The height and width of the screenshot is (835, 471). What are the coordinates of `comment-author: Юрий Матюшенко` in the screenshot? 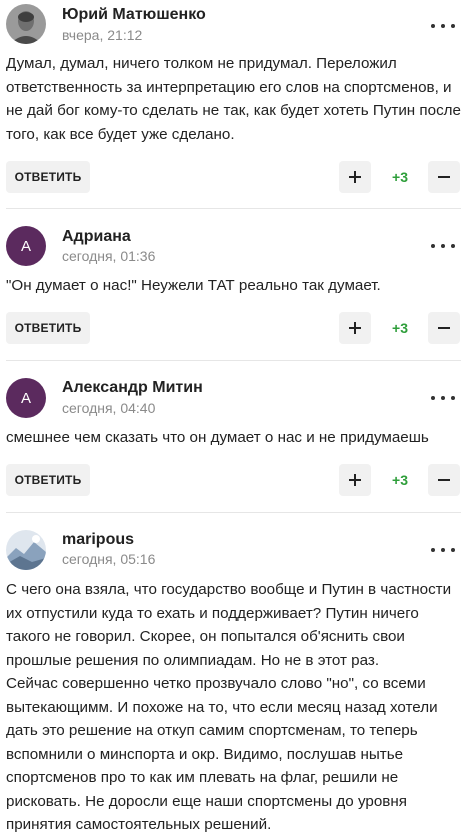 It's located at (134, 15).